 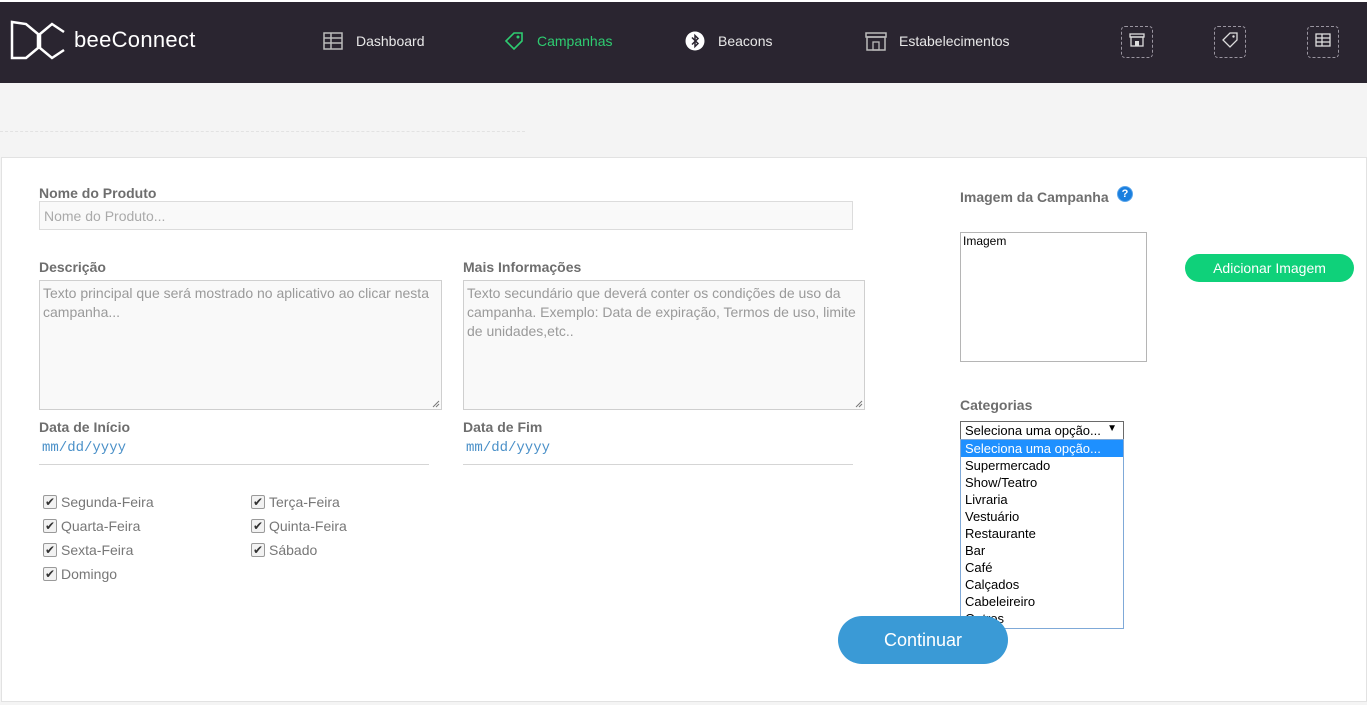 I want to click on image-preview: Imagem, so click(x=1053, y=297).